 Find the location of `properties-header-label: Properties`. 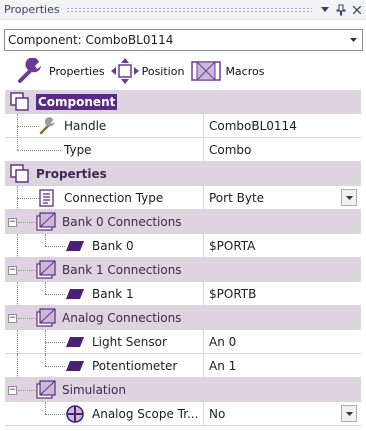

properties-header-label: Properties is located at coordinates (71, 173).